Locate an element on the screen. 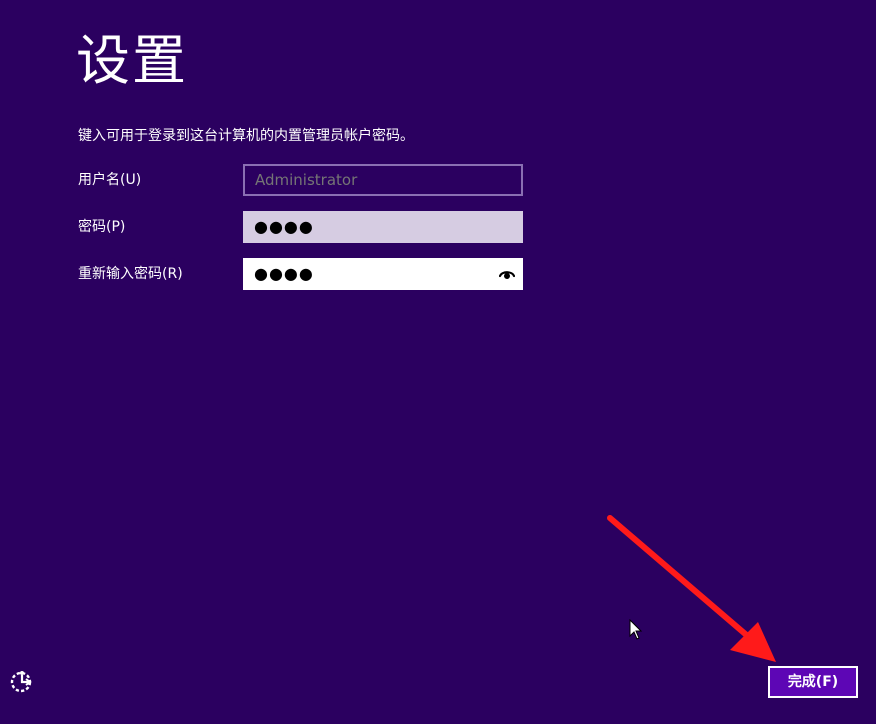 This screenshot has height=724, width=876. page-title: 设置 is located at coordinates (132, 60).